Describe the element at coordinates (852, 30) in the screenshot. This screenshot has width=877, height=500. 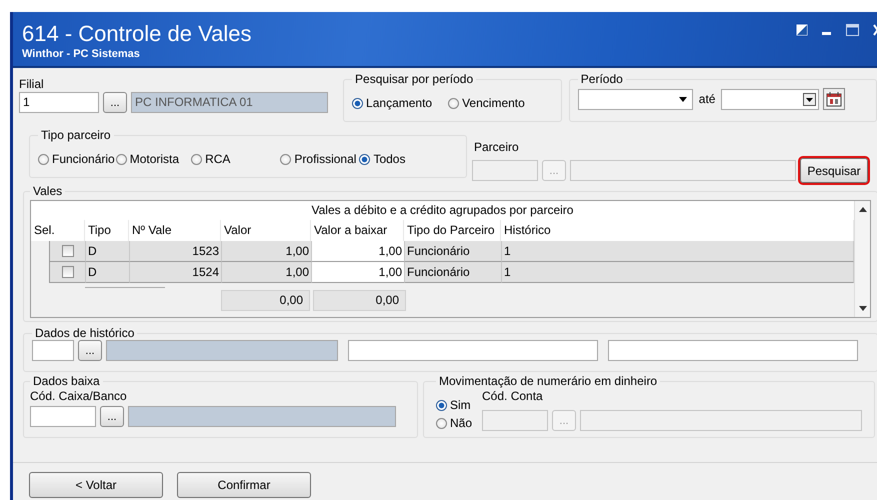
I see `maximize-icon` at that location.